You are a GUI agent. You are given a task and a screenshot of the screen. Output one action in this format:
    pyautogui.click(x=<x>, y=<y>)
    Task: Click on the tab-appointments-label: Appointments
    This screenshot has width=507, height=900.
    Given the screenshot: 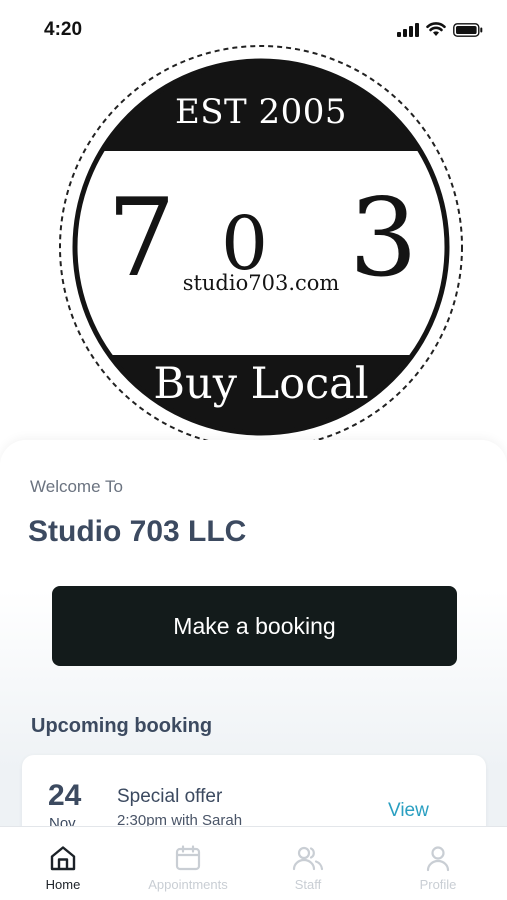 What is the action you would take?
    pyautogui.click(x=188, y=884)
    